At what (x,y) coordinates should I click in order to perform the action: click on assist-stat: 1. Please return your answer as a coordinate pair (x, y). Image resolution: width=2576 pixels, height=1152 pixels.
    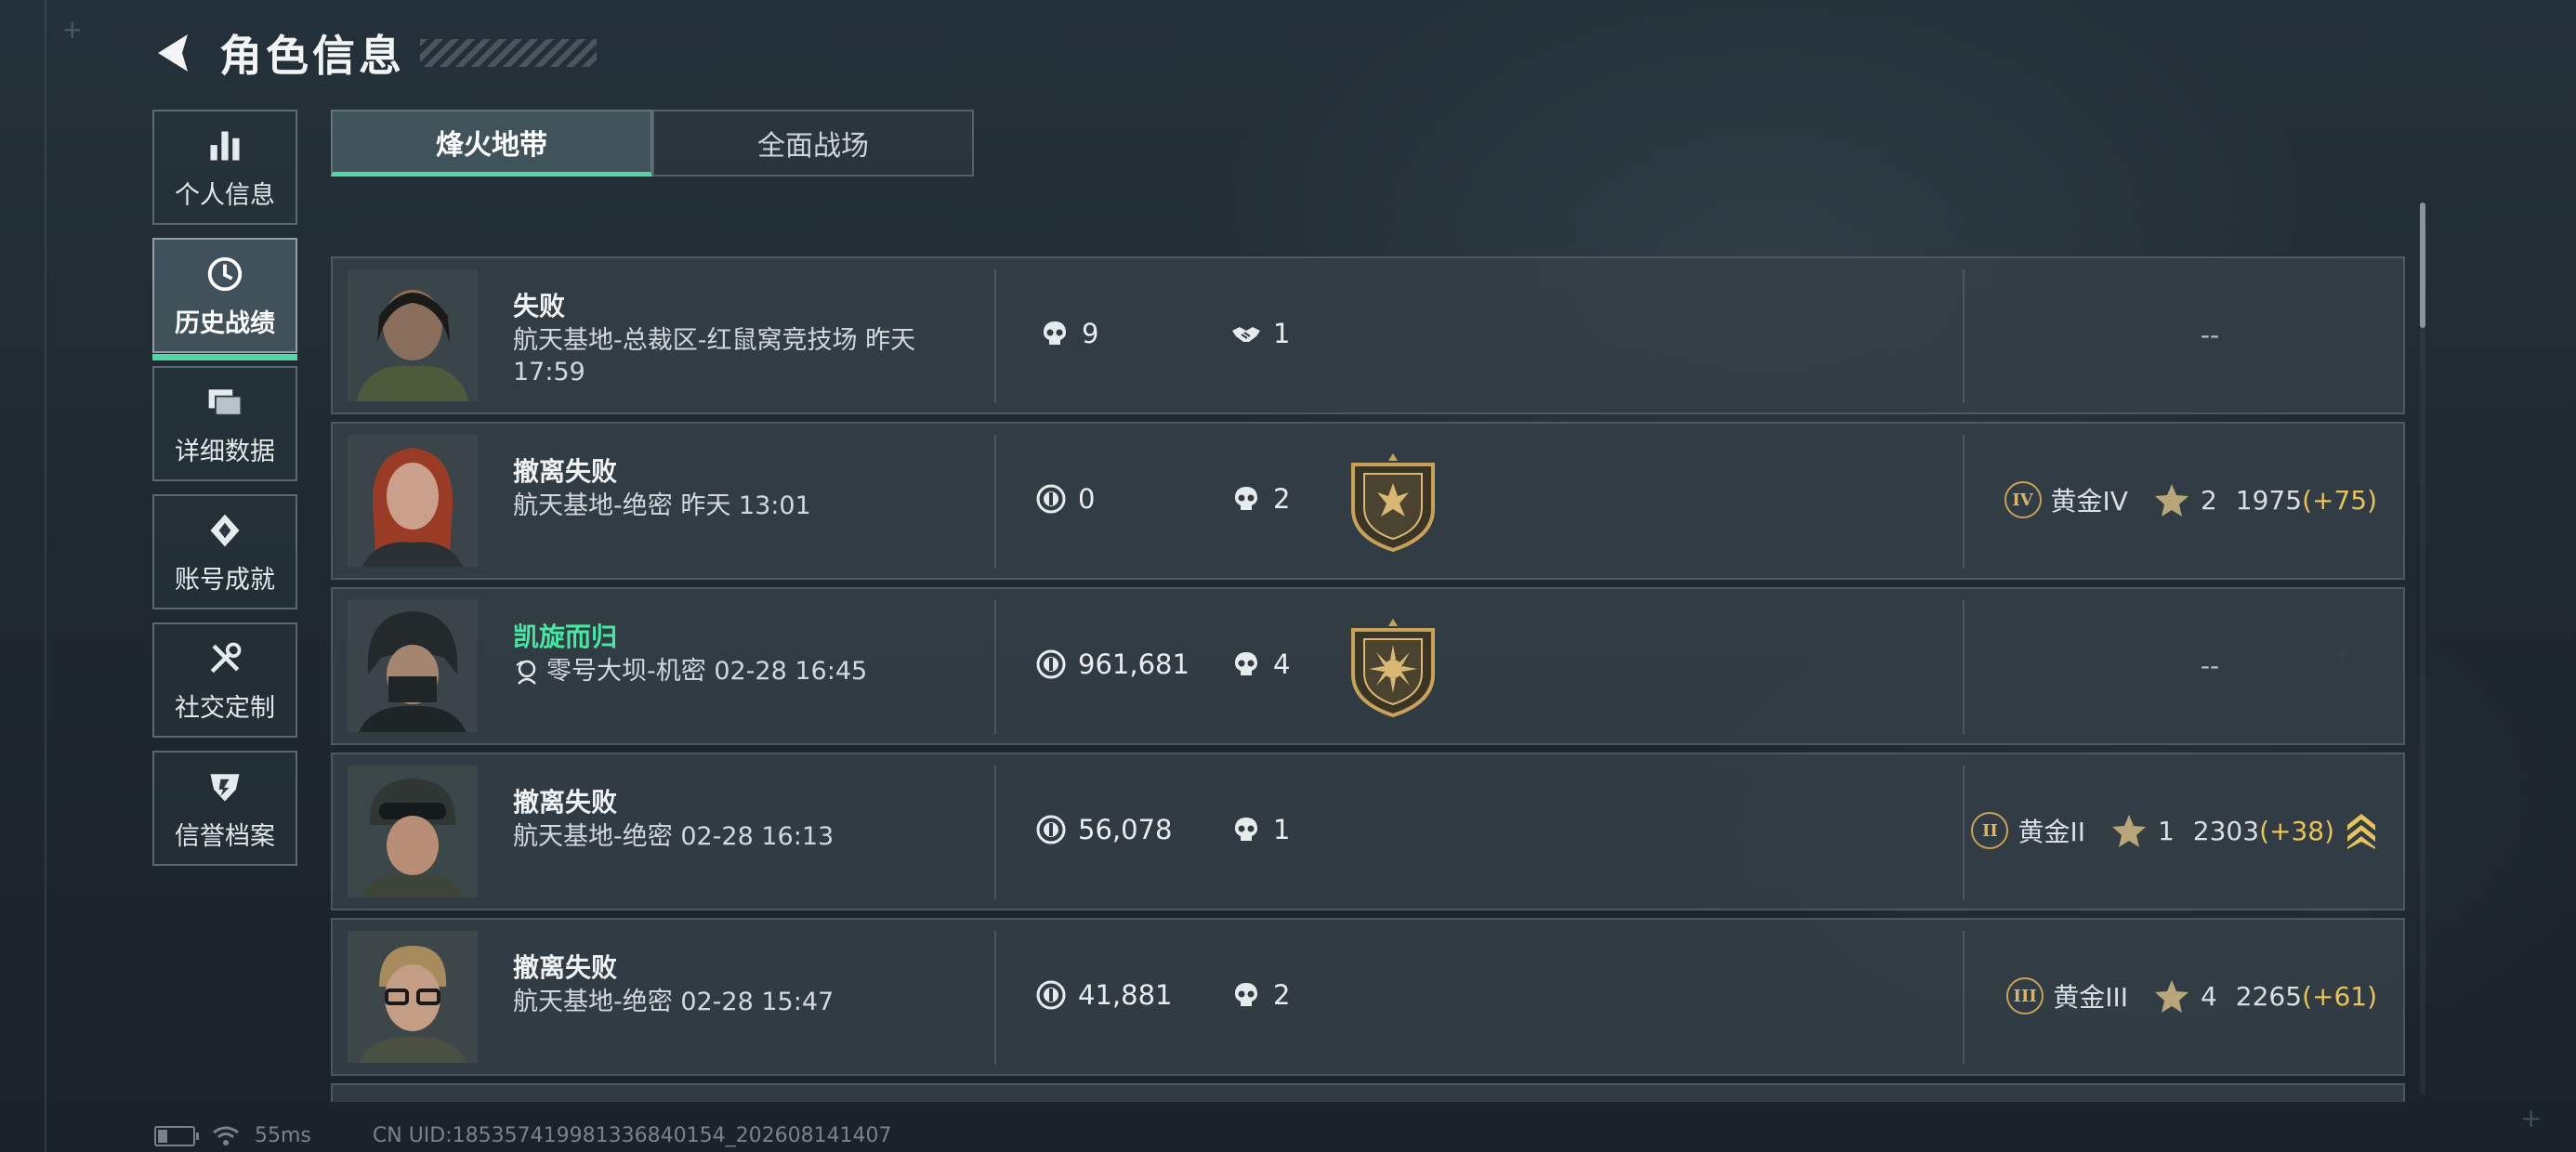
    Looking at the image, I should click on (1260, 333).